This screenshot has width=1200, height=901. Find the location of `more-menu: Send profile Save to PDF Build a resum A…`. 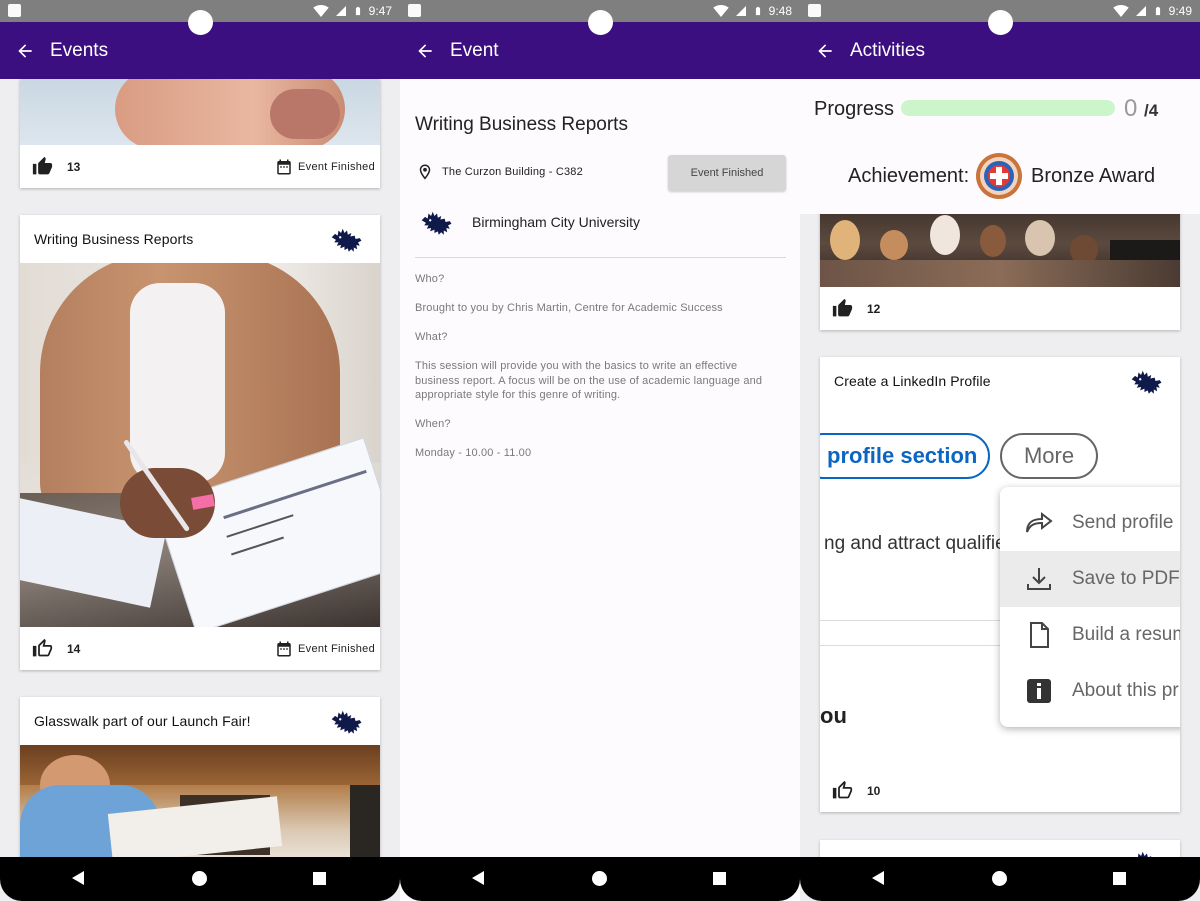

more-menu: Send profile Save to PDF Build a resum A… is located at coordinates (1090, 607).